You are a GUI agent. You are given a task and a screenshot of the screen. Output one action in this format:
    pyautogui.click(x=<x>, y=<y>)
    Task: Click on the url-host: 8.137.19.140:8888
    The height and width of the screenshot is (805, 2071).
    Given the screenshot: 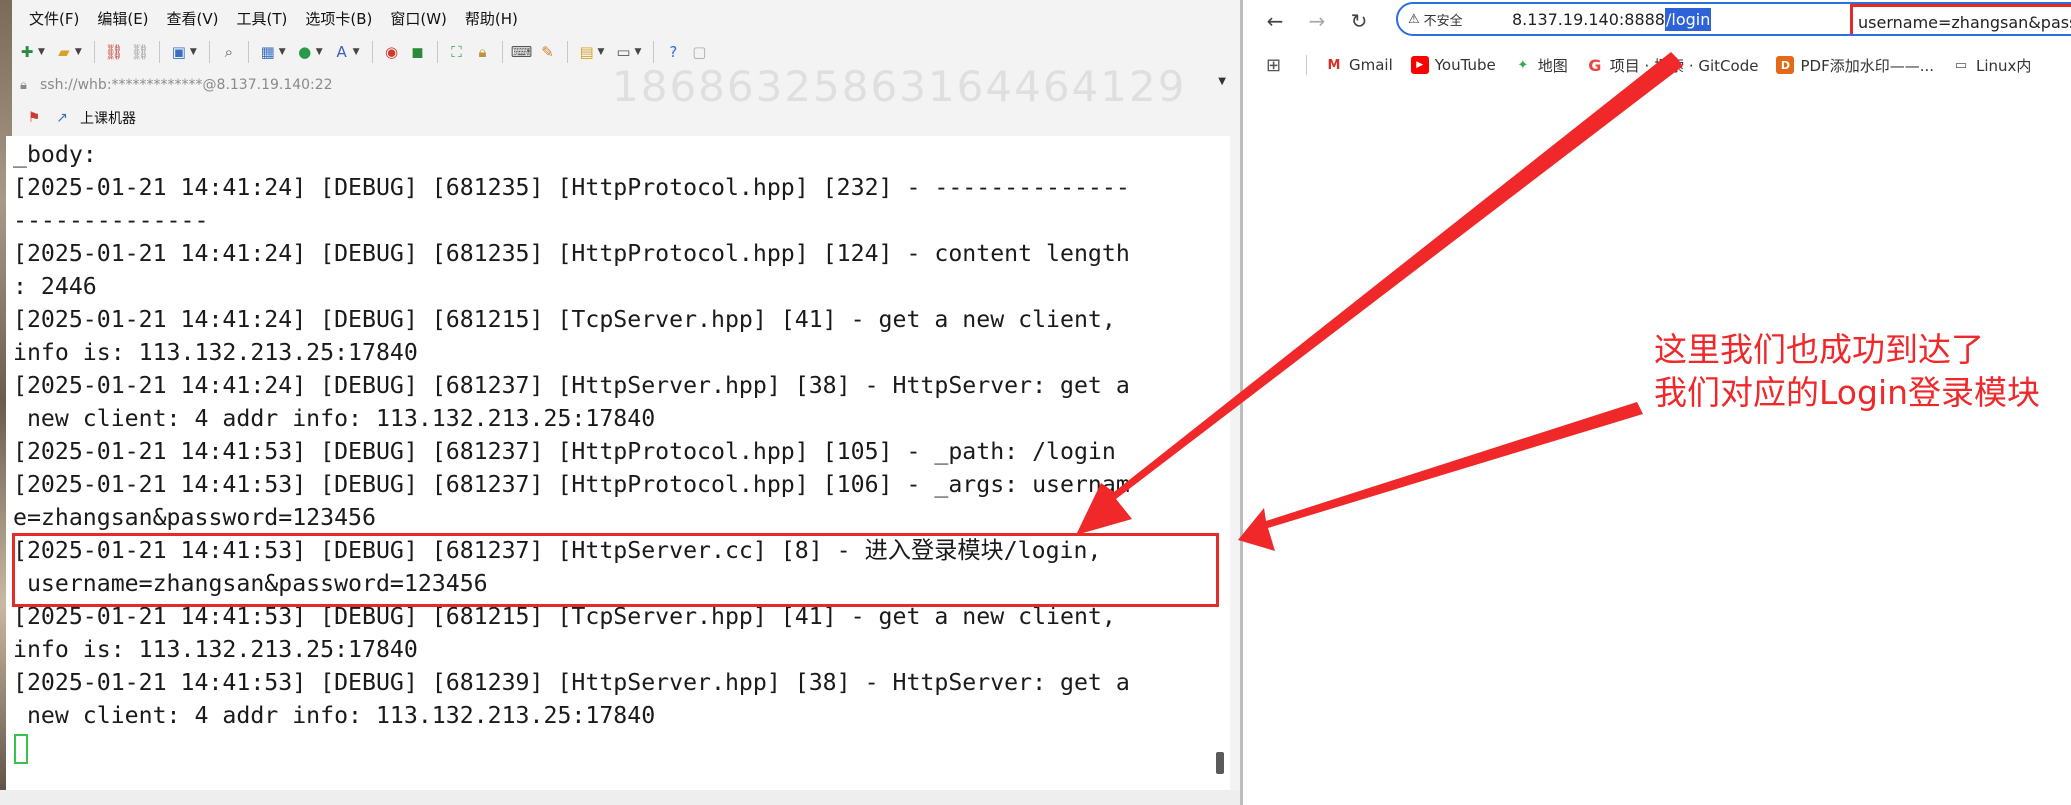 What is the action you would take?
    pyautogui.click(x=1588, y=19)
    